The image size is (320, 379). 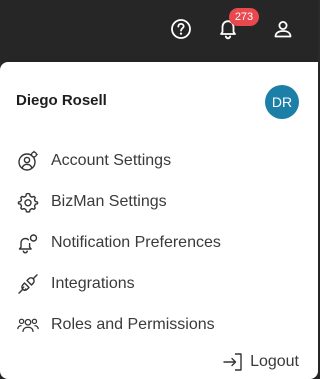 What do you see at coordinates (28, 325) in the screenshot?
I see `people-icon` at bounding box center [28, 325].